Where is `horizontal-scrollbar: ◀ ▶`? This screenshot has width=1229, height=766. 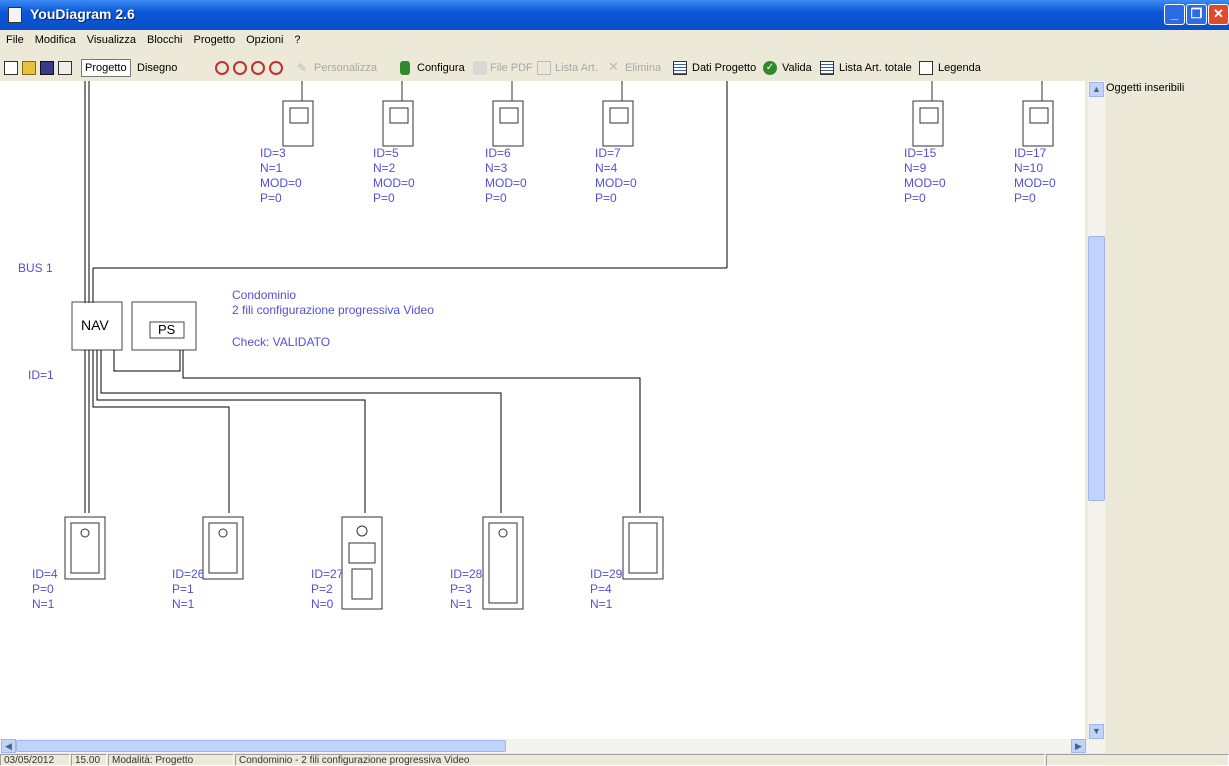 horizontal-scrollbar: ◀ ▶ is located at coordinates (544, 746).